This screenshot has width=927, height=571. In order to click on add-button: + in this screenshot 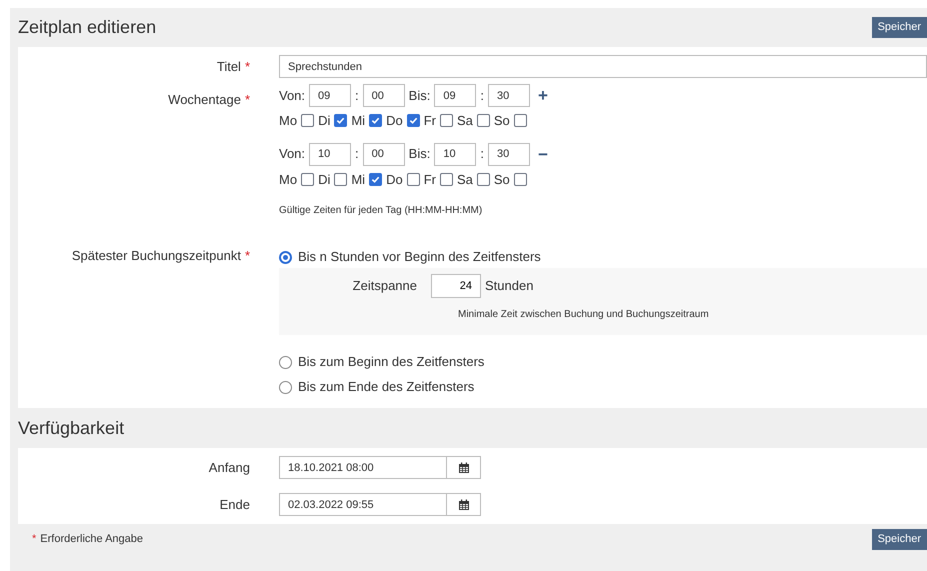, I will do `click(543, 95)`.